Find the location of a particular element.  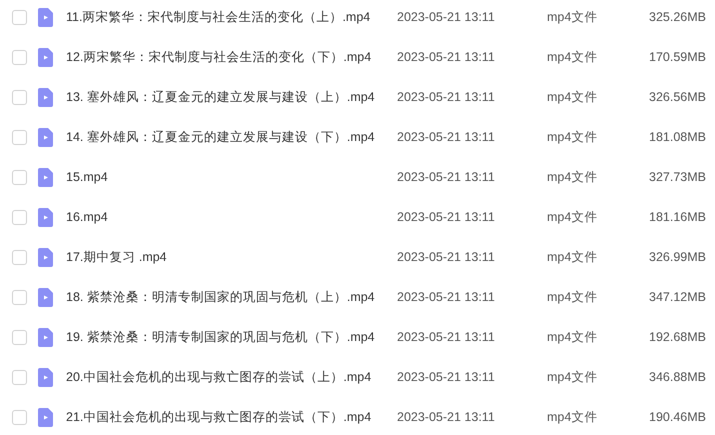

file-name: 15.mp4 is located at coordinates (231, 177).